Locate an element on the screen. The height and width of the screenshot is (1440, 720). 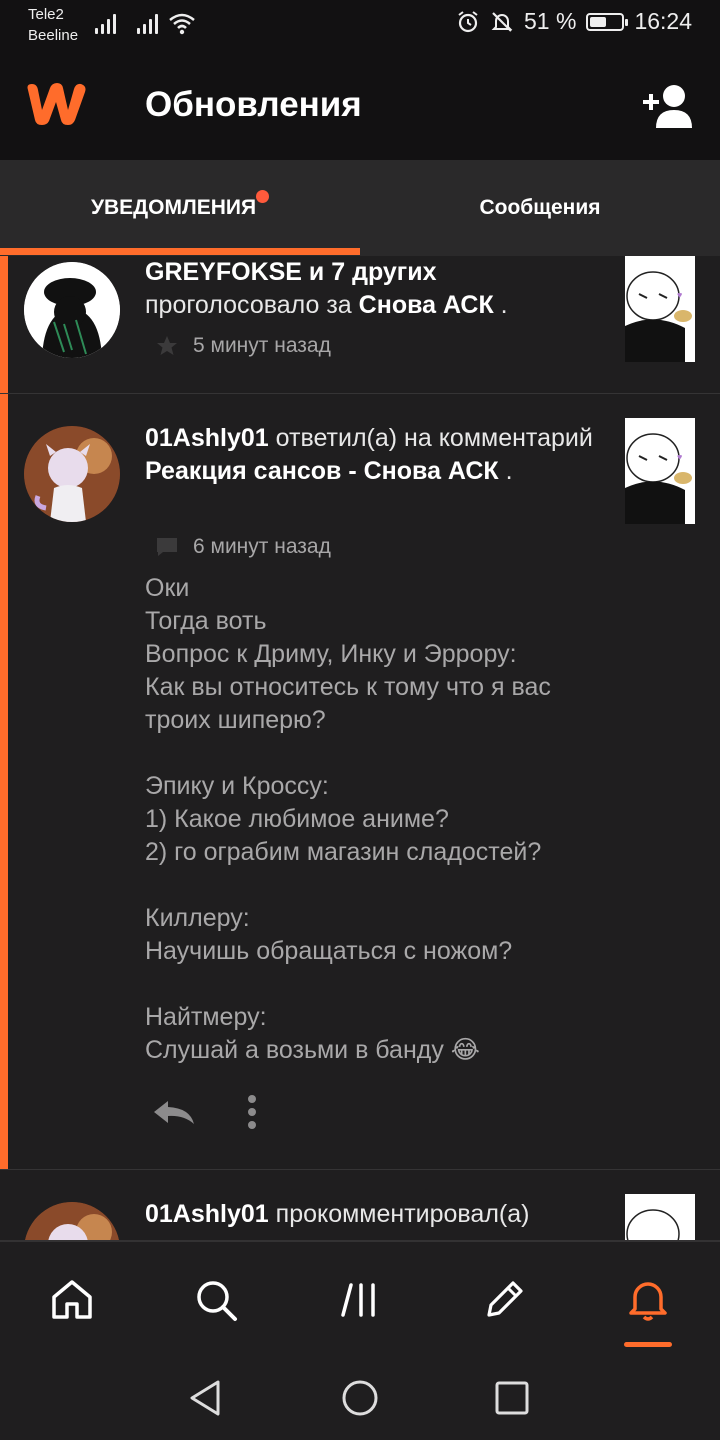
notification-meta: 6 минут назад is located at coordinates (243, 547).